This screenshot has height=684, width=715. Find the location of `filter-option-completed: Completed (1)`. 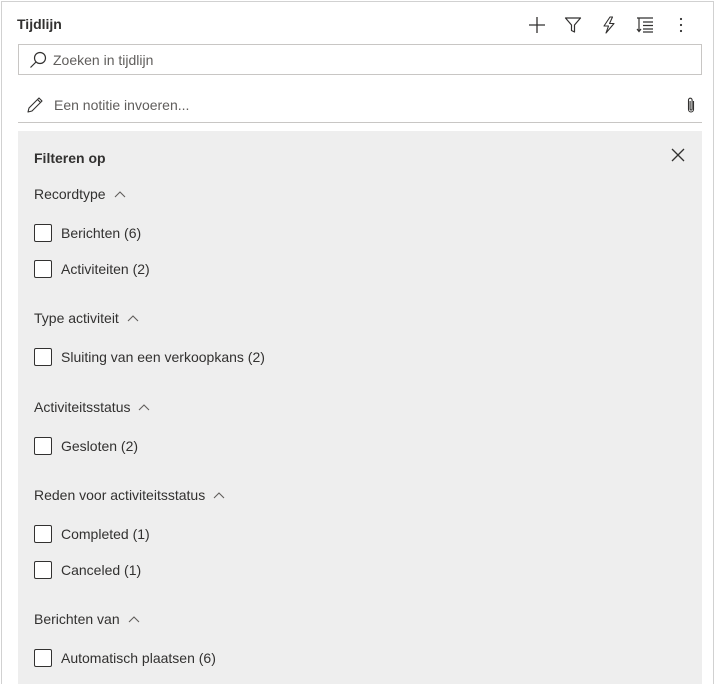

filter-option-completed: Completed (1) is located at coordinates (92, 534).